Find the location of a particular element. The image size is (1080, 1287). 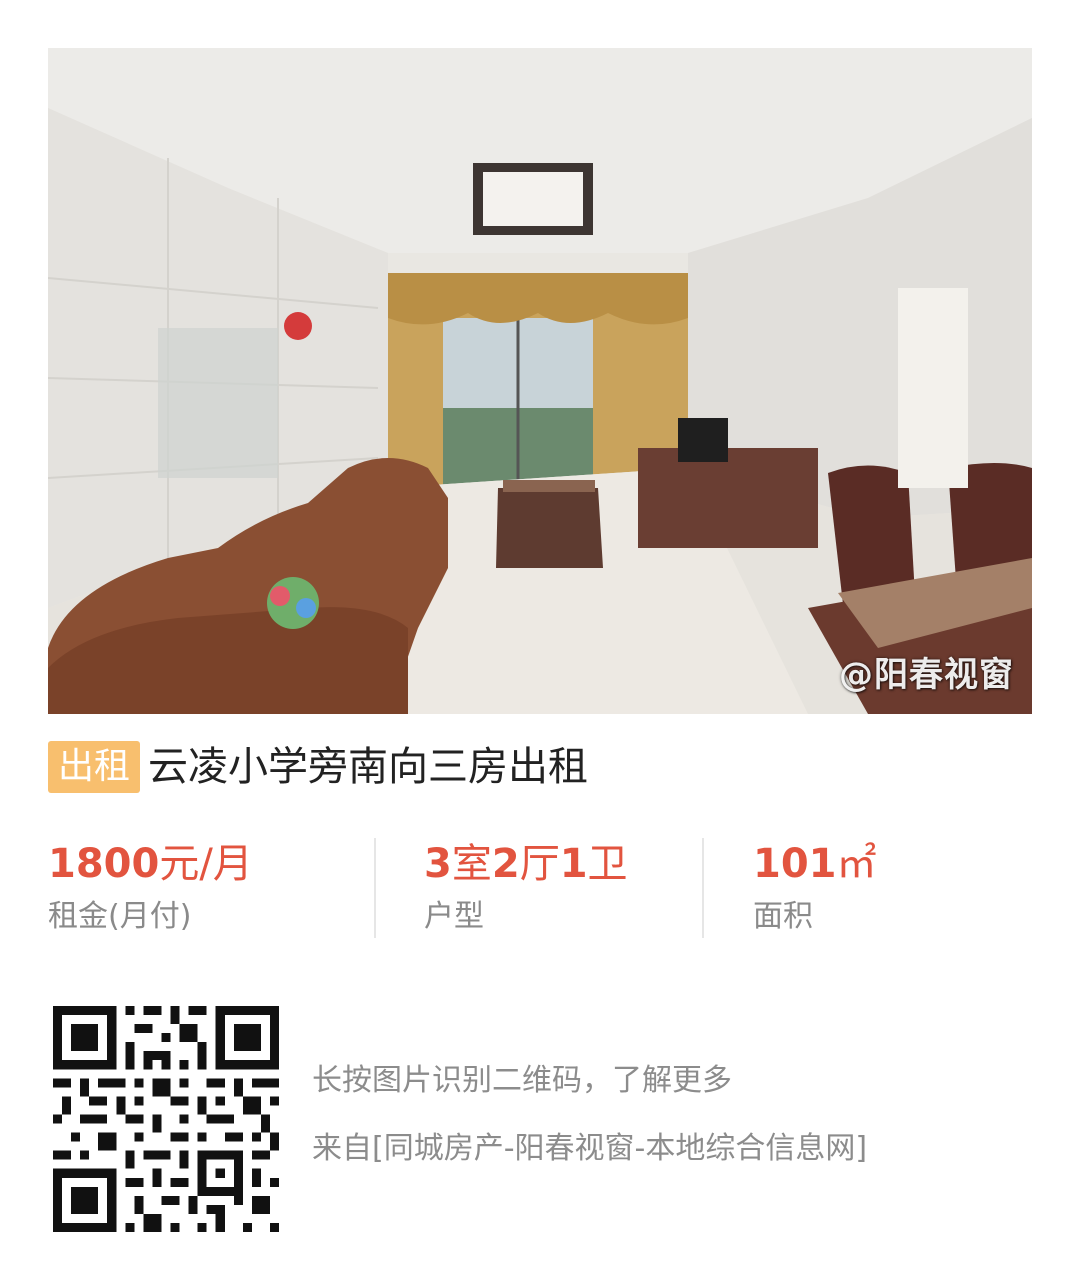

listing-title: 云凌小学旁南向三房出租 is located at coordinates (368, 767).